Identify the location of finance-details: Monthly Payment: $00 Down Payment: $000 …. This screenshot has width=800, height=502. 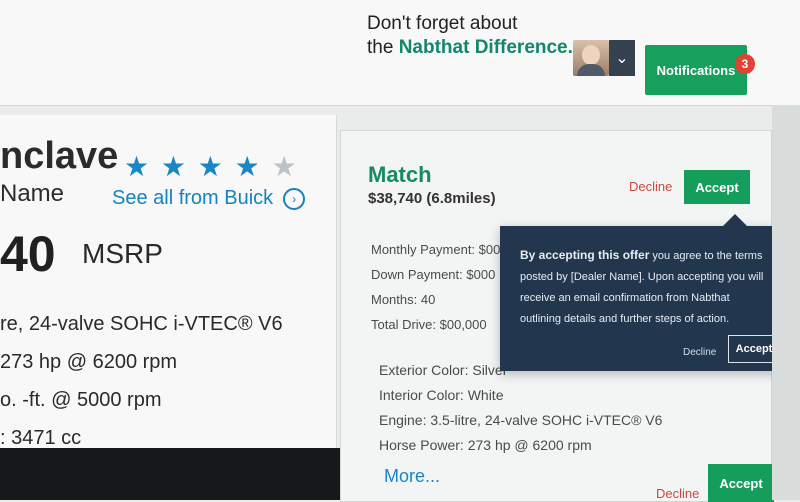
(435, 287).